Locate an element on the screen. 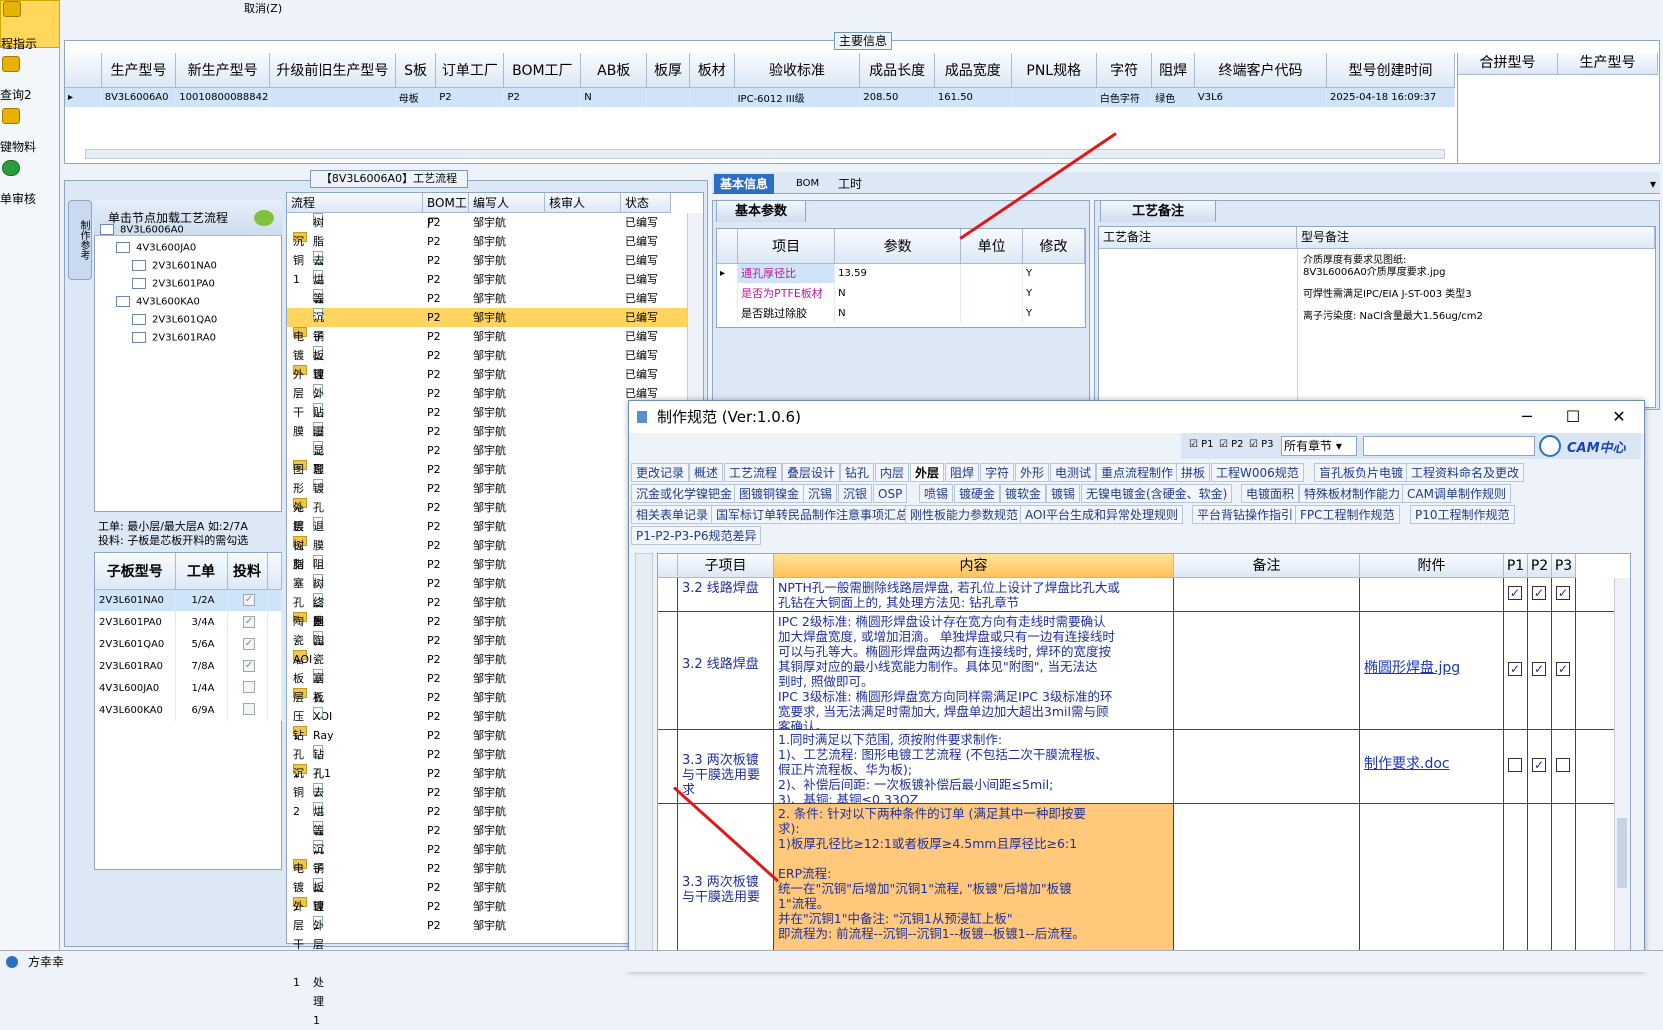 The image size is (1663, 1030). tree-node: 2V3L601NA0 is located at coordinates (174, 266).